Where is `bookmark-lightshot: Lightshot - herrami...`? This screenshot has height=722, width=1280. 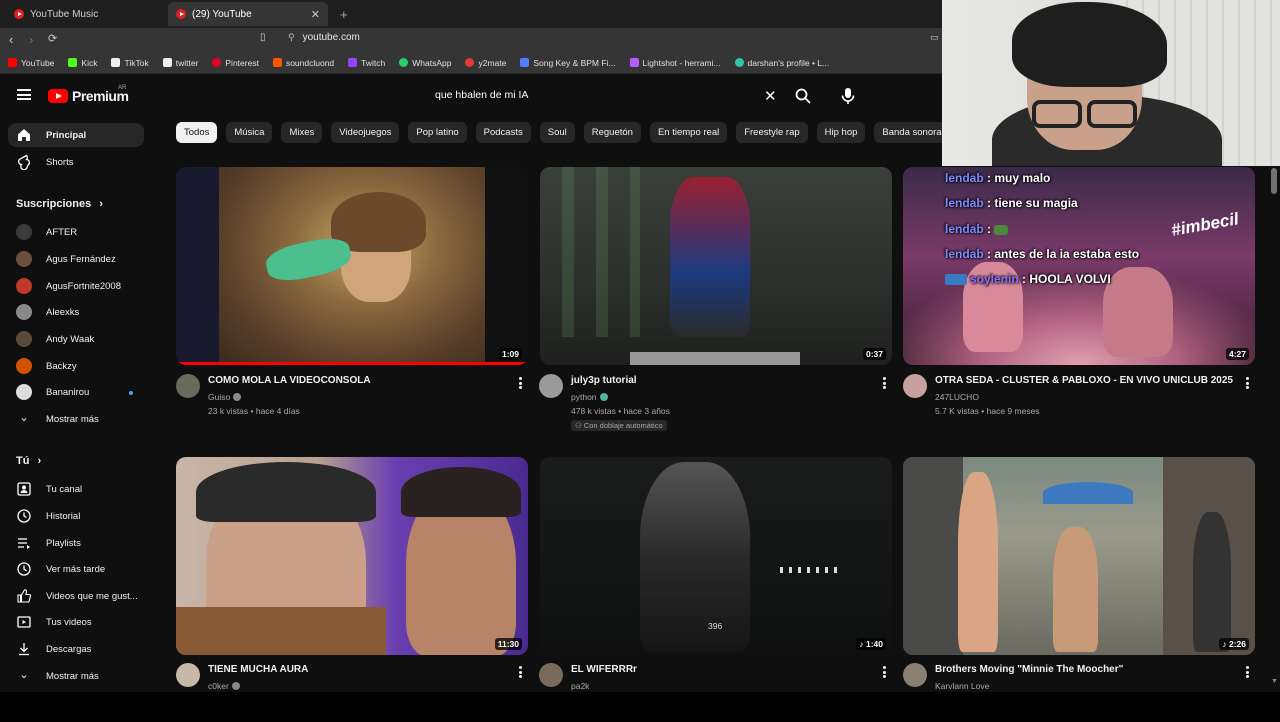 bookmark-lightshot: Lightshot - herrami... is located at coordinates (675, 63).